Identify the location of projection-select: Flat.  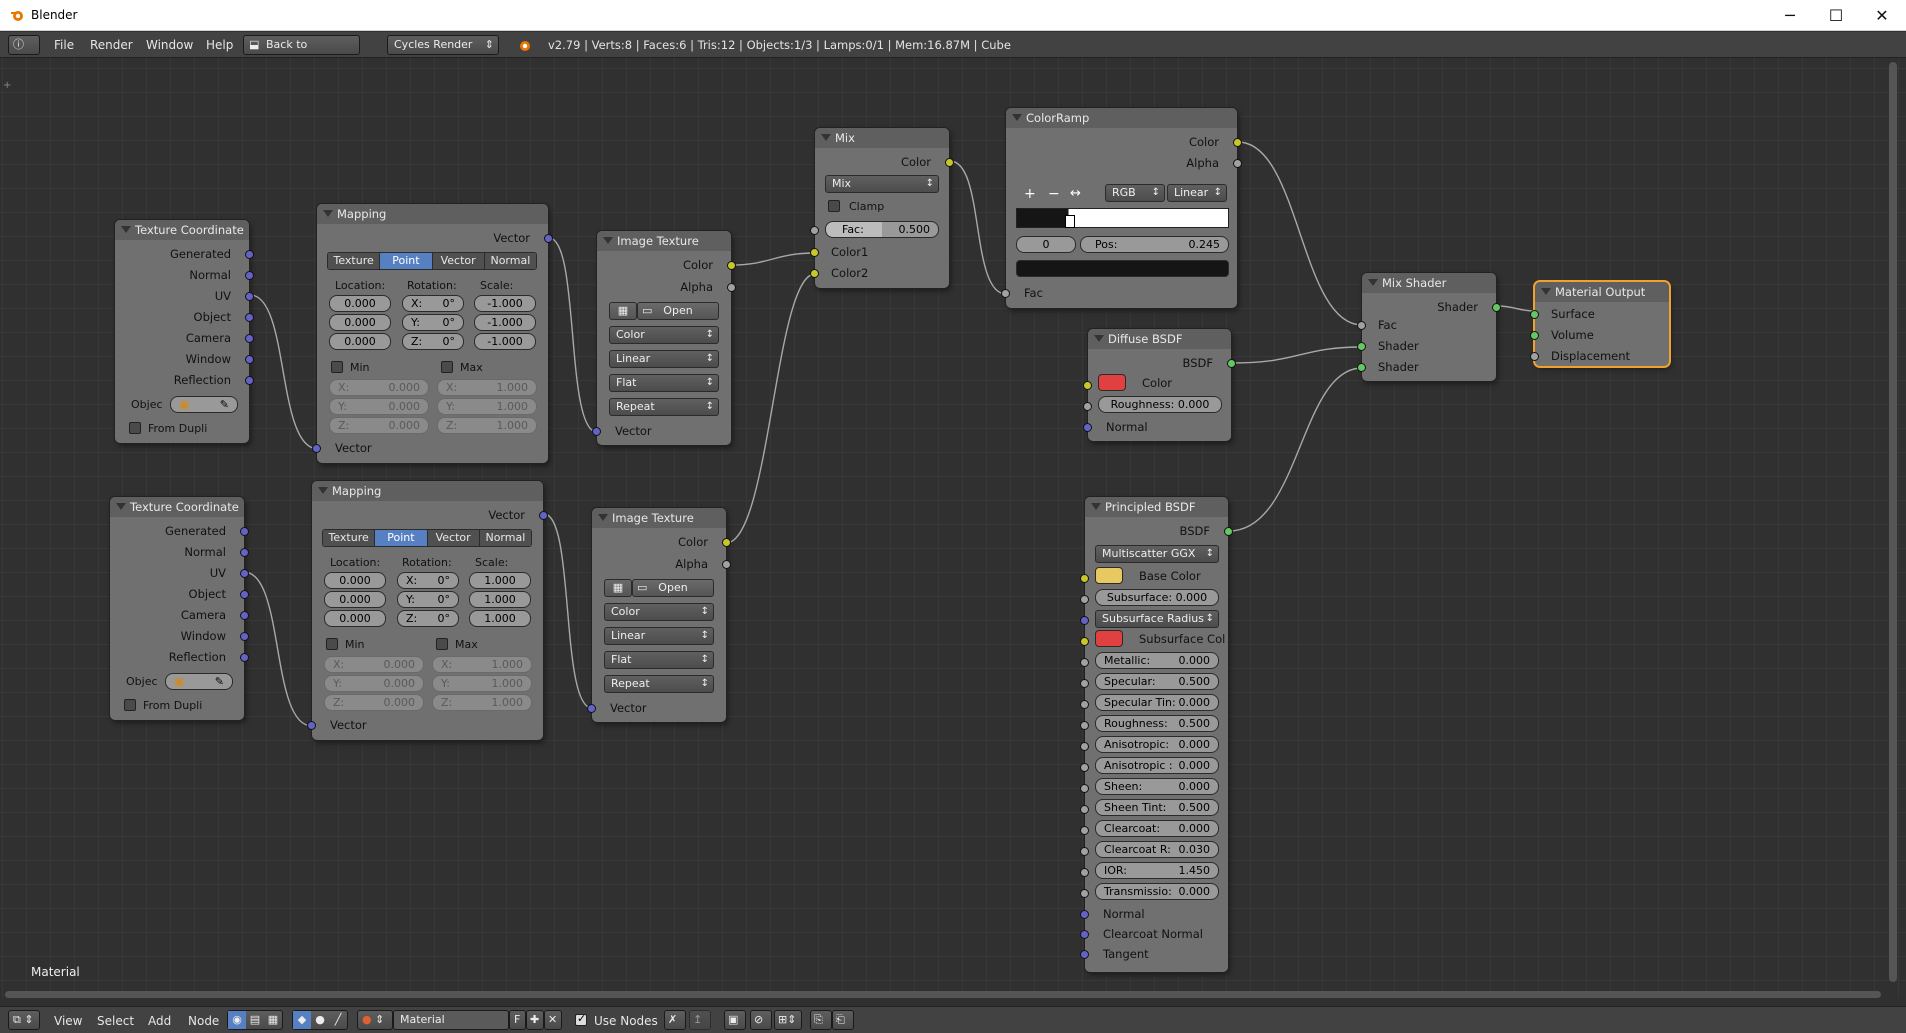
(659, 660).